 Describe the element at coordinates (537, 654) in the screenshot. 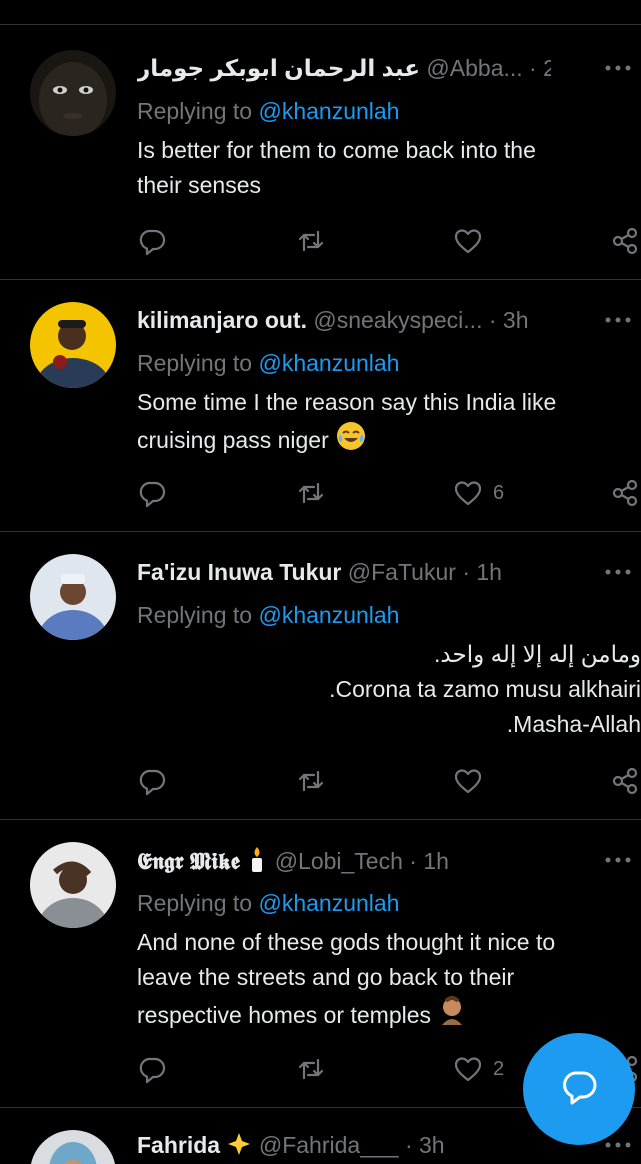

I see `tweet-text-line: ومامن إله إلا إله واحد.` at that location.